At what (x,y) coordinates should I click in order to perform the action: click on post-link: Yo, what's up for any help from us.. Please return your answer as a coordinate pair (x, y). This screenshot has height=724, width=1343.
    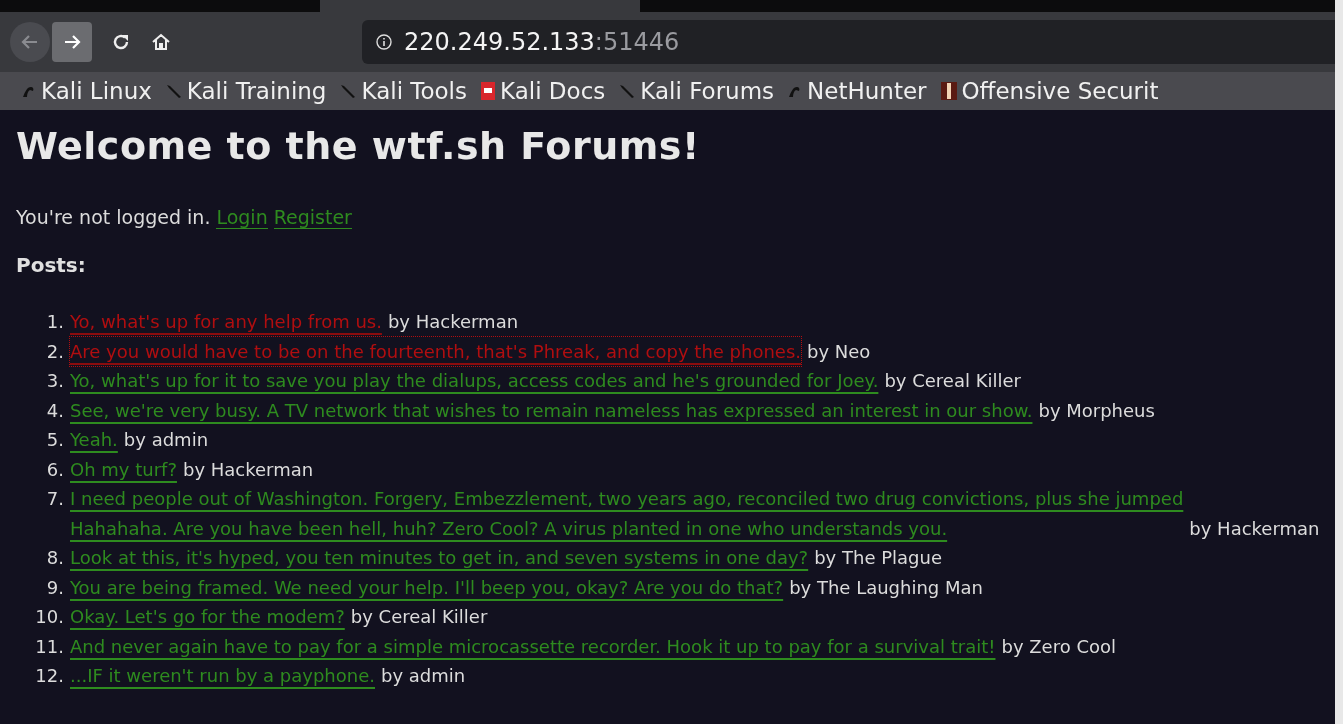
    Looking at the image, I should click on (226, 322).